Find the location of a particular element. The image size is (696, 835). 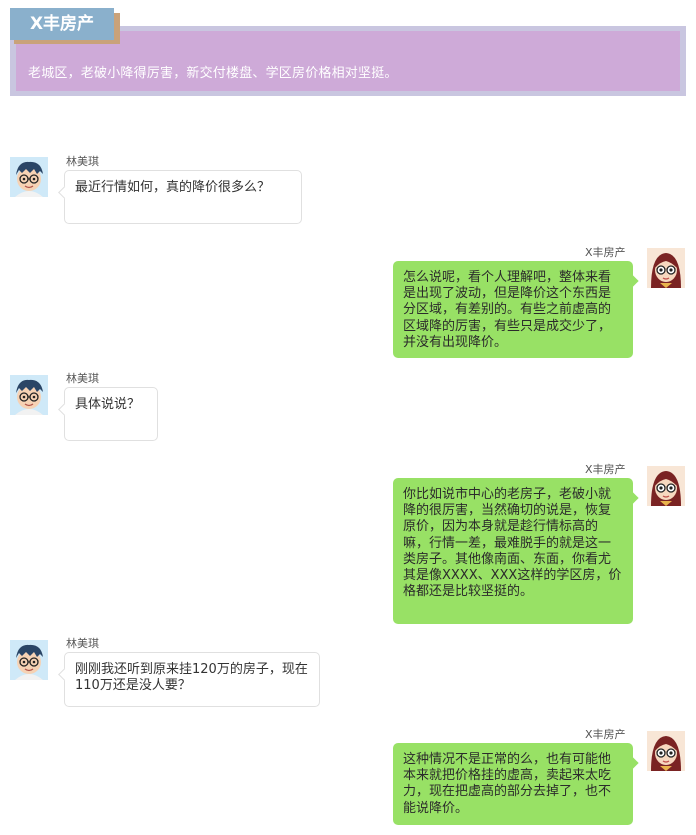

page-title: X丰房产 is located at coordinates (62, 24).